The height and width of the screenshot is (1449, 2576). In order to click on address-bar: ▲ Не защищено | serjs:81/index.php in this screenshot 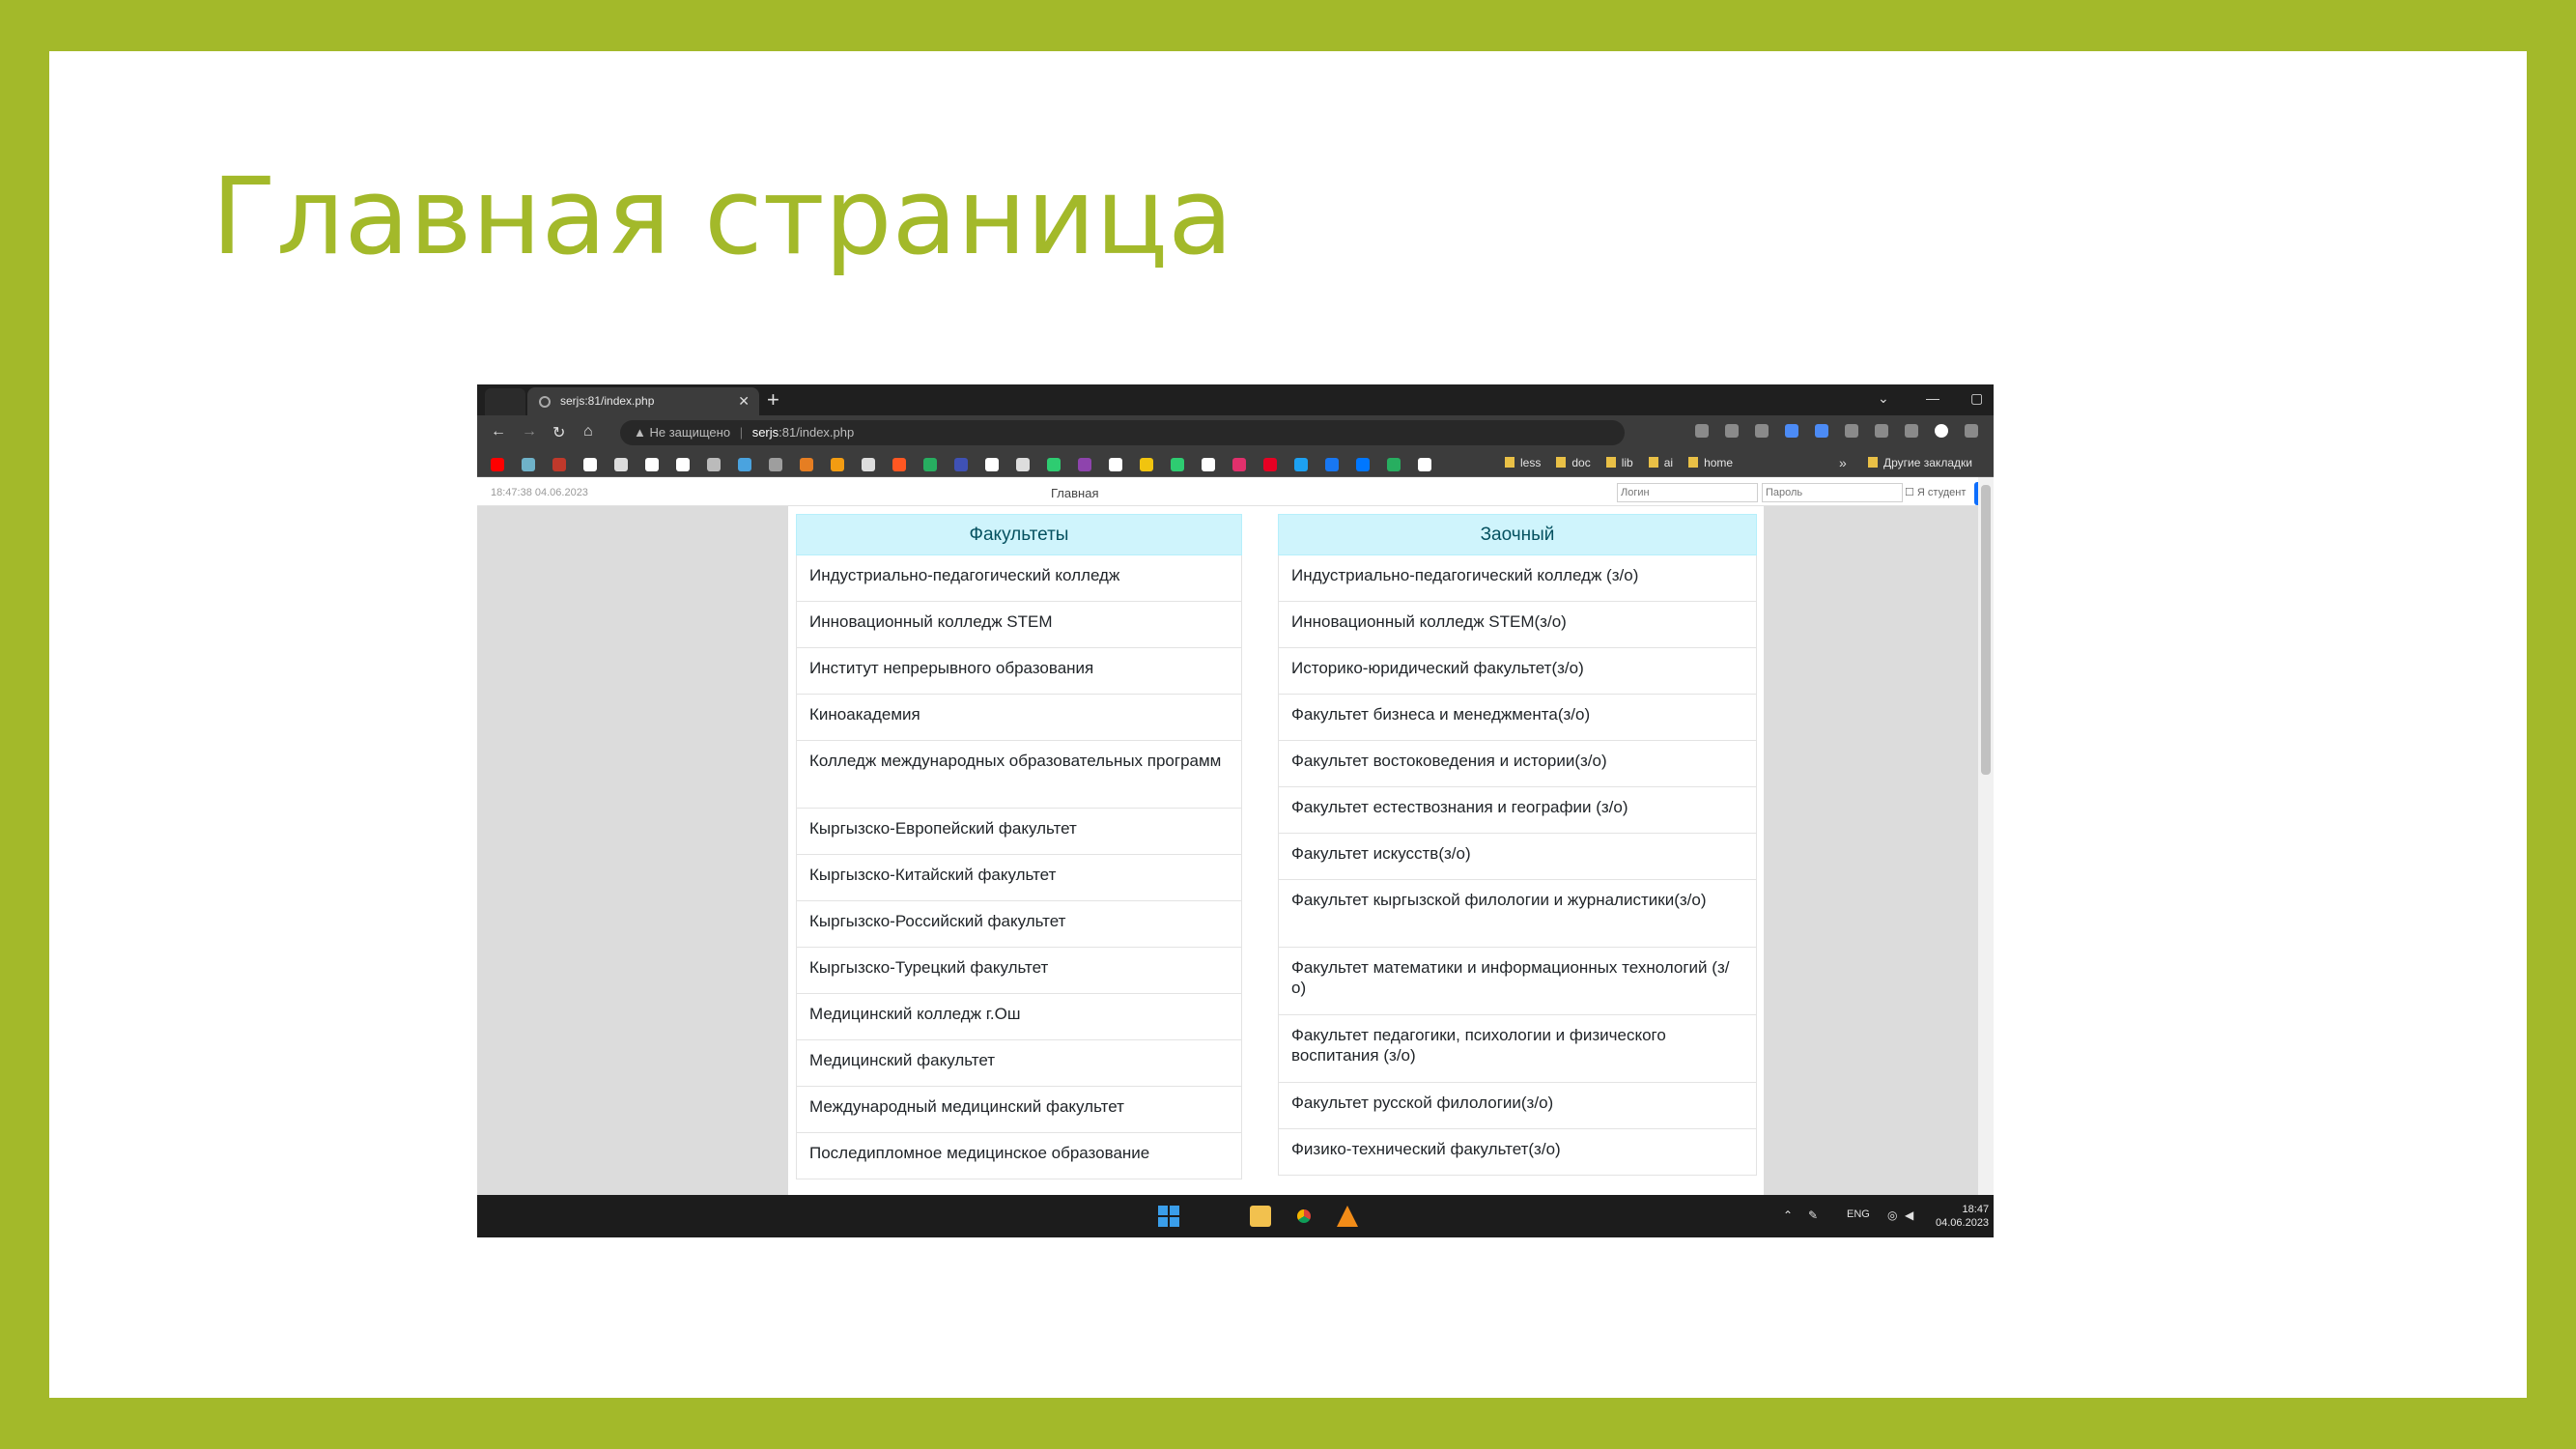, I will do `click(1122, 432)`.